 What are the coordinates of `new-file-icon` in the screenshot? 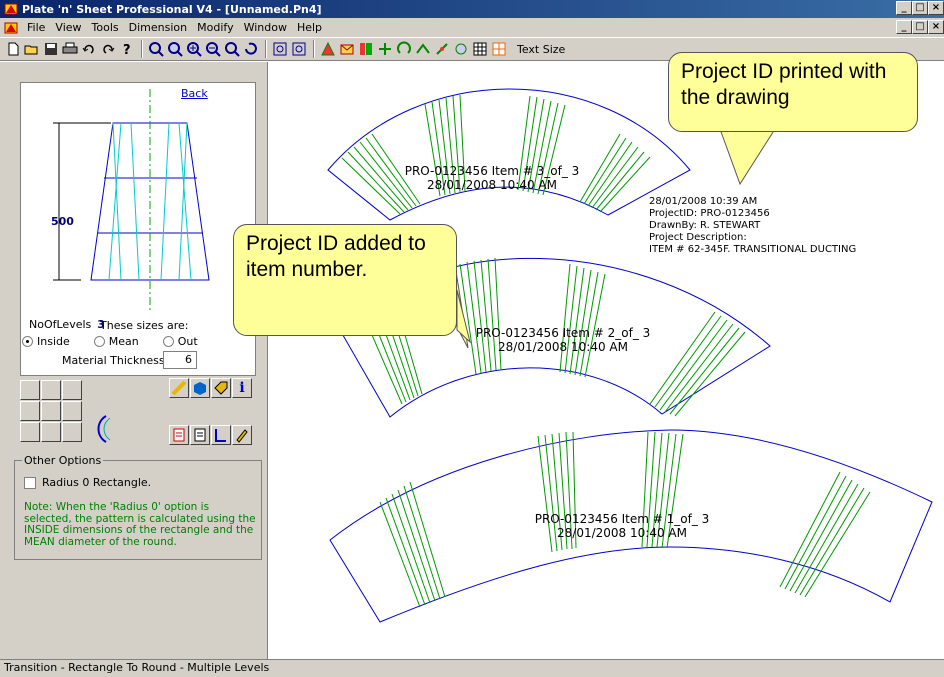 It's located at (12, 49).